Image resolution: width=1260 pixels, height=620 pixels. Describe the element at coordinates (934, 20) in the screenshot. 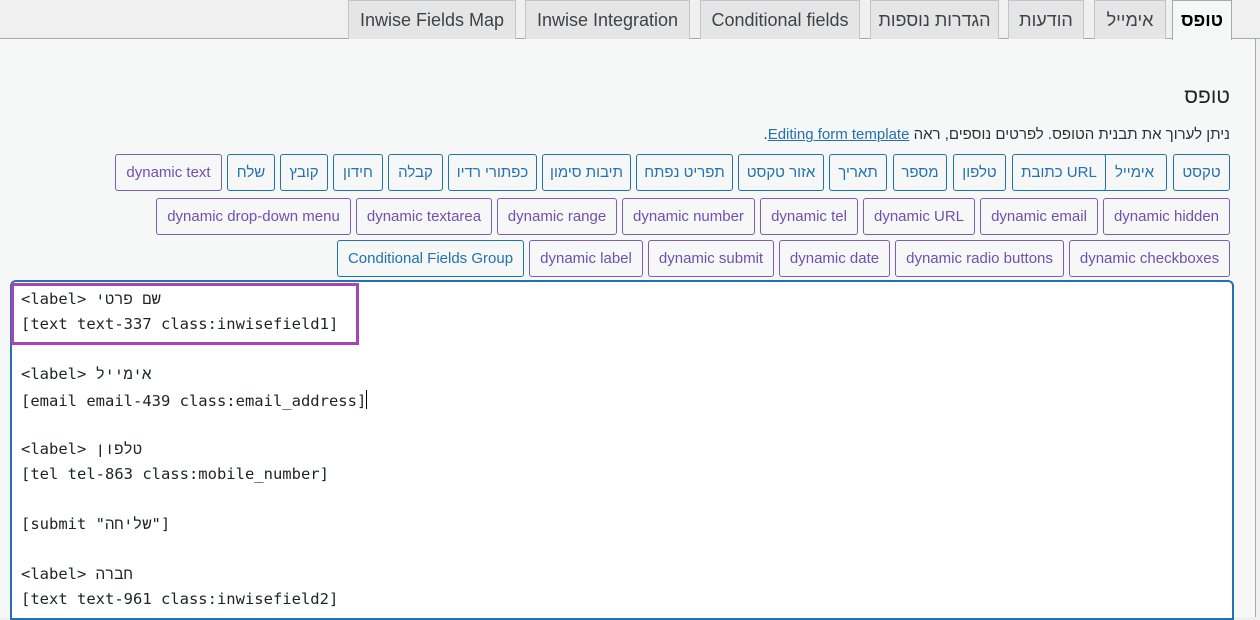

I see `tab-additional-settings: הגדרות נוספות` at that location.